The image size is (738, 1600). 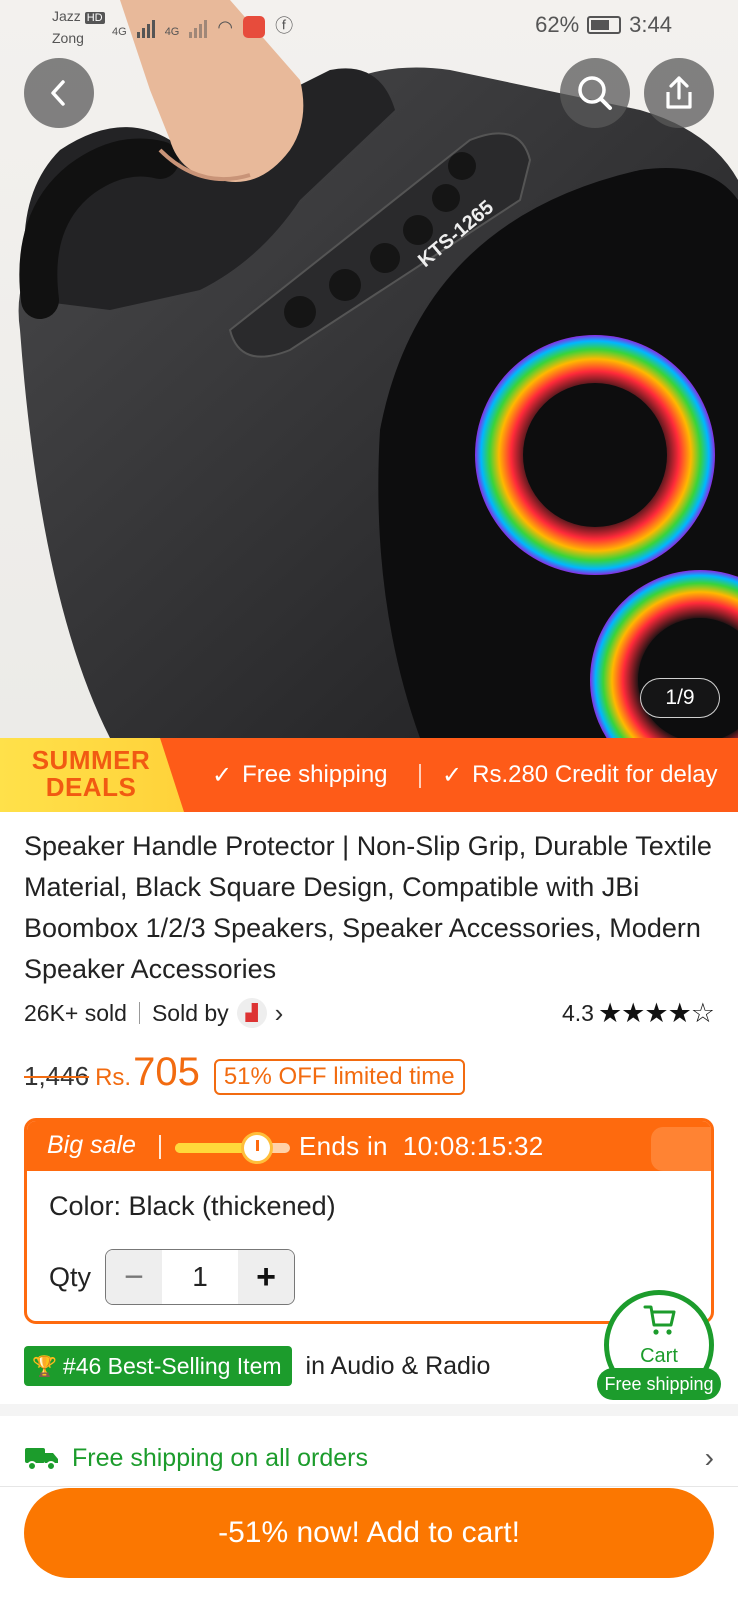 What do you see at coordinates (134, 1277) in the screenshot?
I see `decrease-quantity-button: −` at bounding box center [134, 1277].